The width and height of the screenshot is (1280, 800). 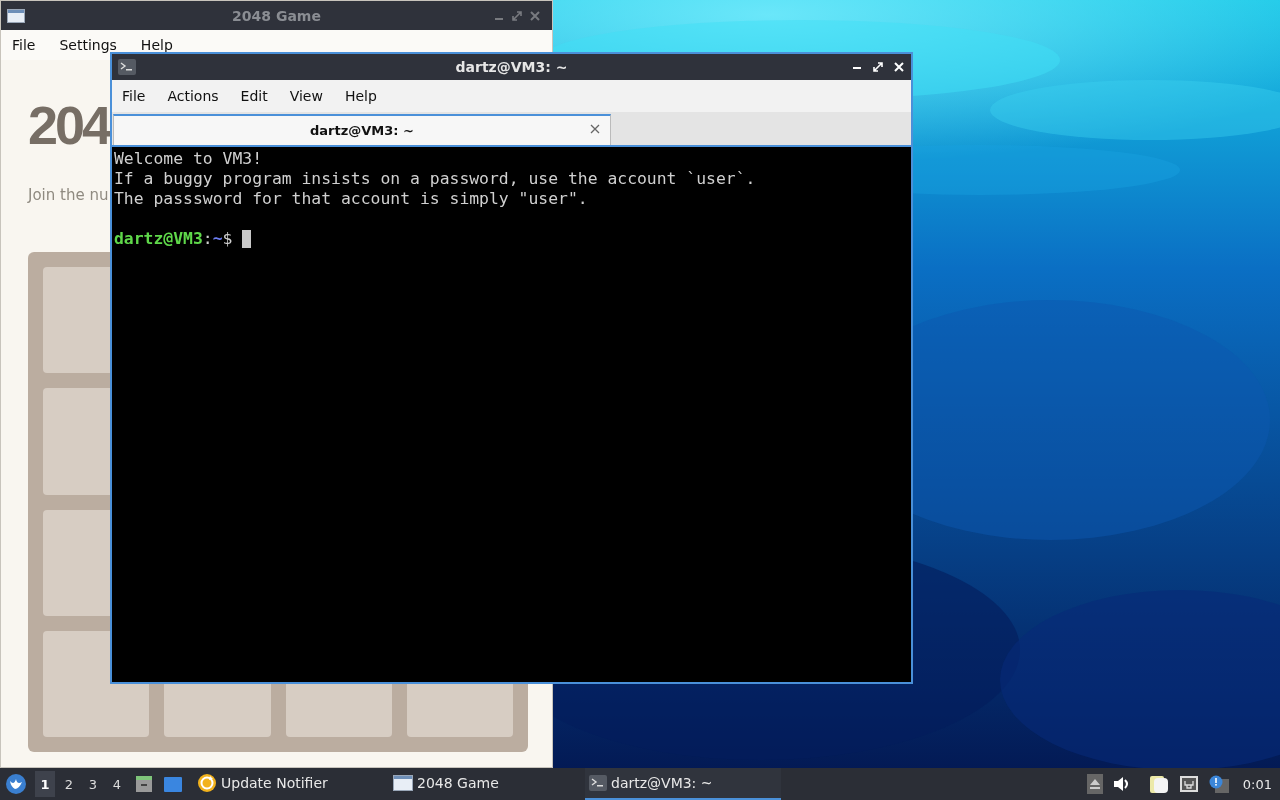 I want to click on workspace-button: 2, so click(x=69, y=784).